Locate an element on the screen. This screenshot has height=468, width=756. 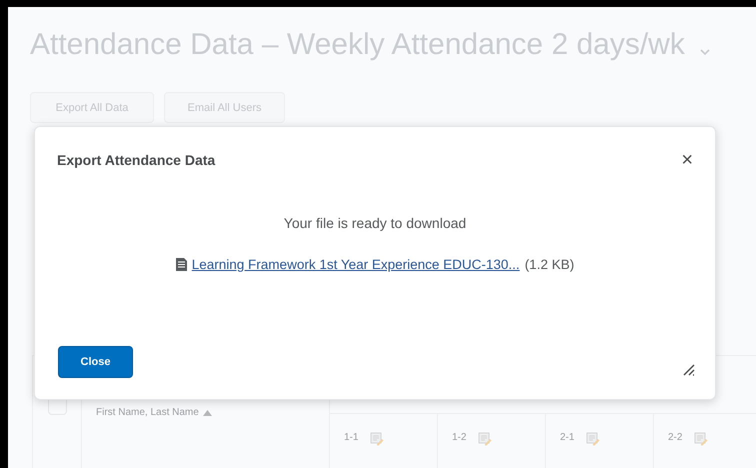
ready-message: Your file is ready to download is located at coordinates (375, 223).